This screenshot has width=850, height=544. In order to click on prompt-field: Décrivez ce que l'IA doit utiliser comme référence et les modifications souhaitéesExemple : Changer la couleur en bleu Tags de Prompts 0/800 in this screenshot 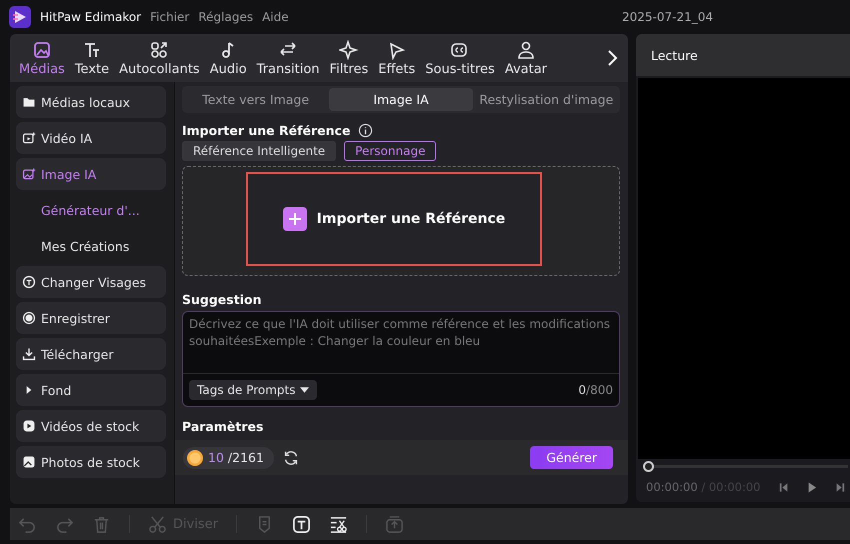, I will do `click(401, 359)`.